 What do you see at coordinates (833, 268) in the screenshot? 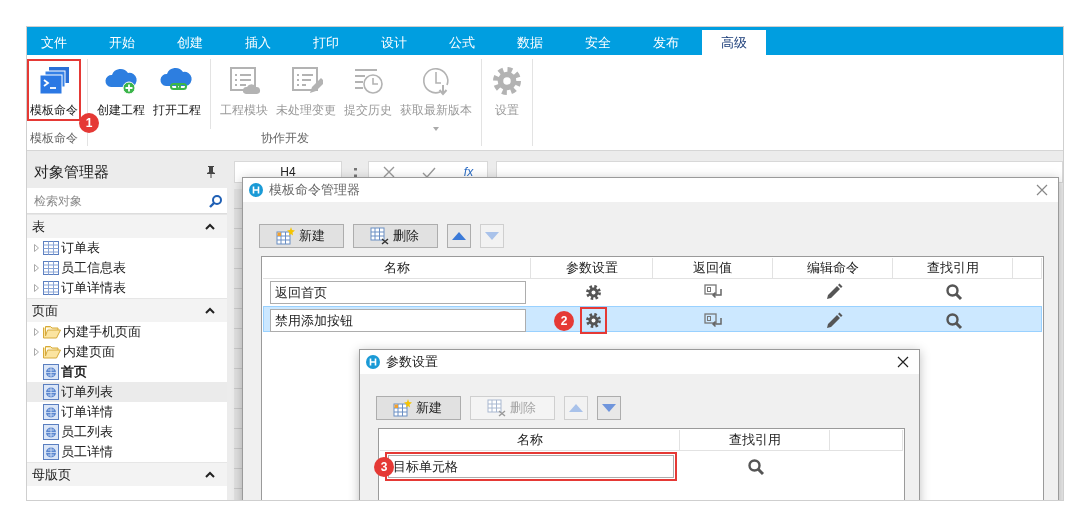
I see `column-header: 编辑命令` at bounding box center [833, 268].